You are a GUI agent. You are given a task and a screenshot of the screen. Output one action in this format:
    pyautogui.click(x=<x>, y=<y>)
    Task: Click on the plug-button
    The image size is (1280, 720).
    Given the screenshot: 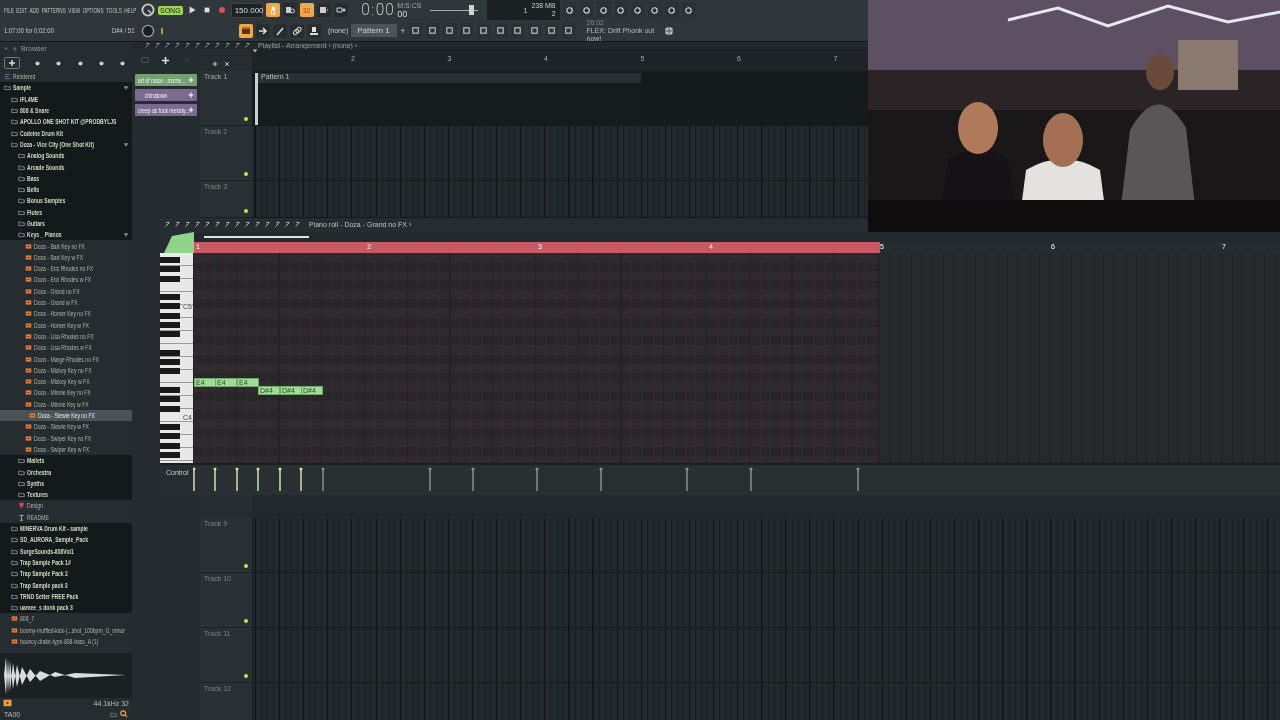 What is the action you would take?
    pyautogui.click(x=517, y=30)
    